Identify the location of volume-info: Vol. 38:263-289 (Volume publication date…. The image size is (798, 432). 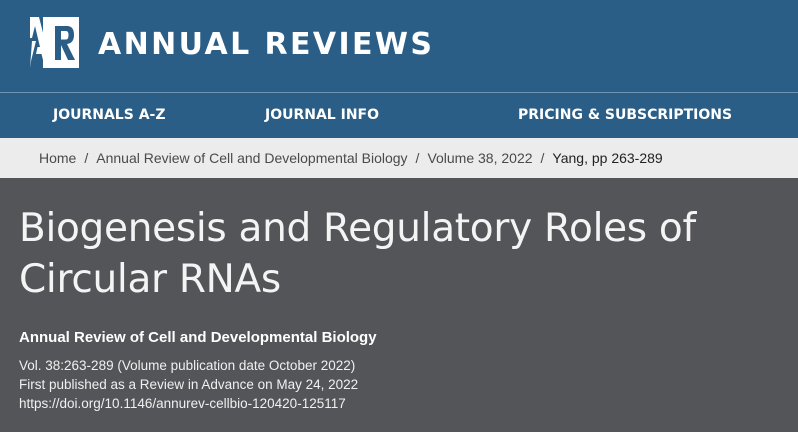
(187, 365).